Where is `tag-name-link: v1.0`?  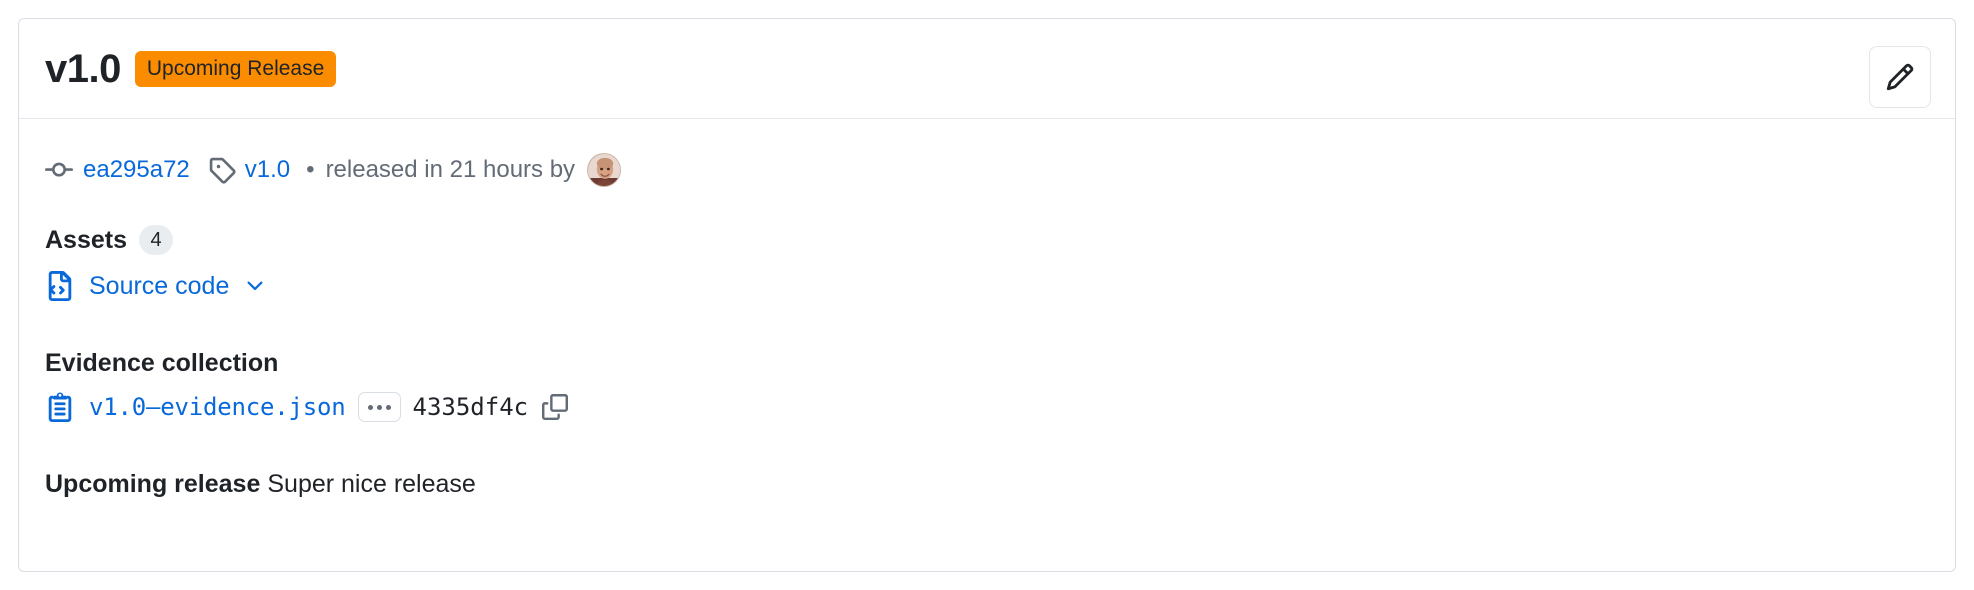
tag-name-link: v1.0 is located at coordinates (267, 170).